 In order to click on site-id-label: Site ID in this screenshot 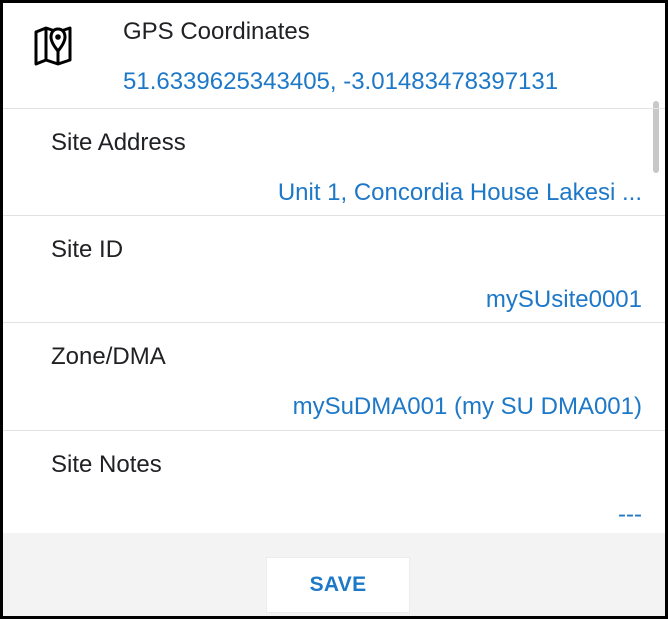, I will do `click(87, 249)`.